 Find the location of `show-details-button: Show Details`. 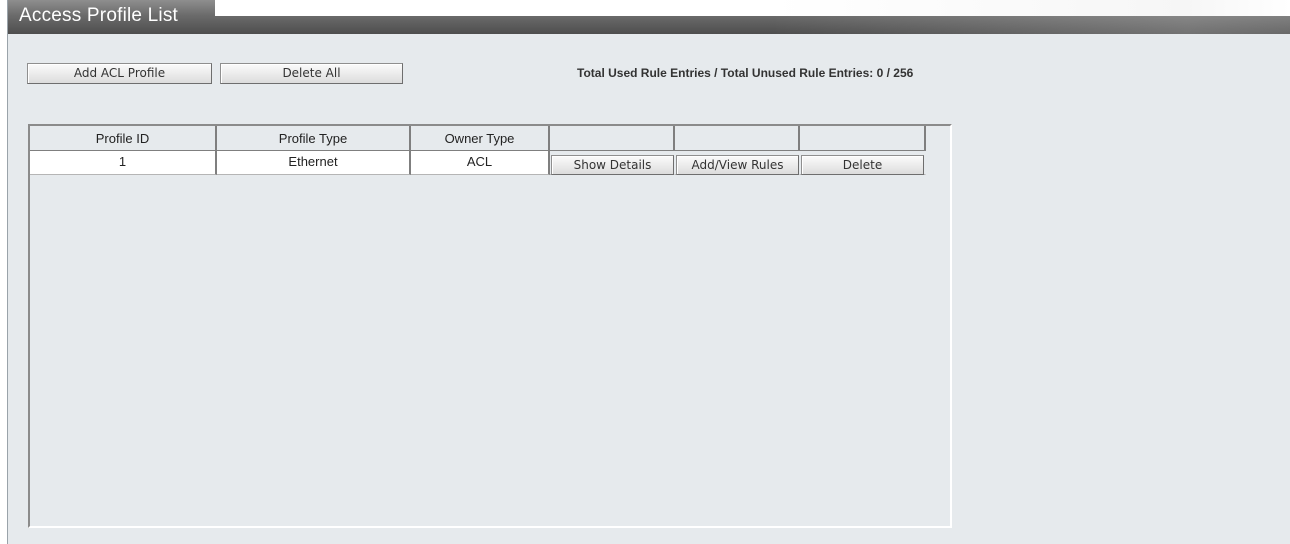

show-details-button: Show Details is located at coordinates (612, 165).